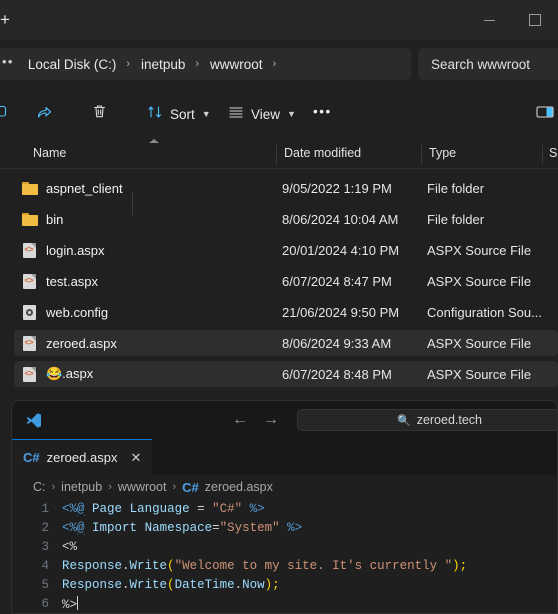  What do you see at coordinates (31, 457) in the screenshot?
I see `csharp-file-icon: C#` at bounding box center [31, 457].